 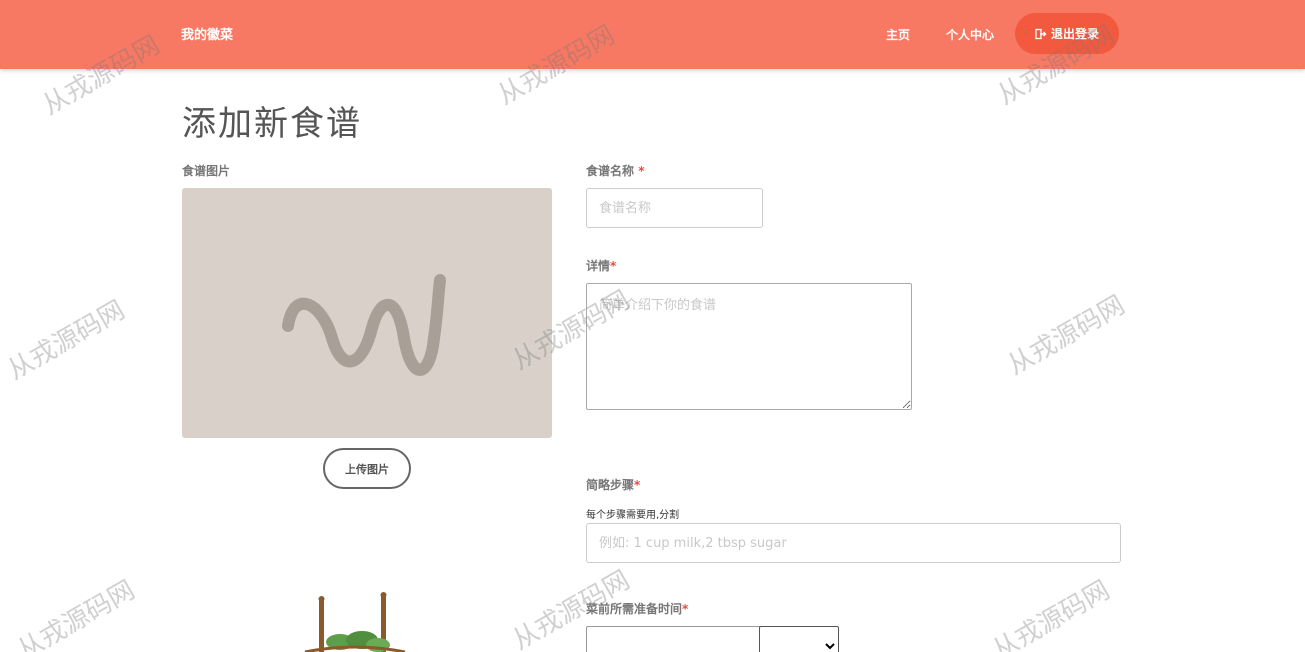 What do you see at coordinates (633, 515) in the screenshot?
I see `steps-hint: 每个步骤需要用,分割` at bounding box center [633, 515].